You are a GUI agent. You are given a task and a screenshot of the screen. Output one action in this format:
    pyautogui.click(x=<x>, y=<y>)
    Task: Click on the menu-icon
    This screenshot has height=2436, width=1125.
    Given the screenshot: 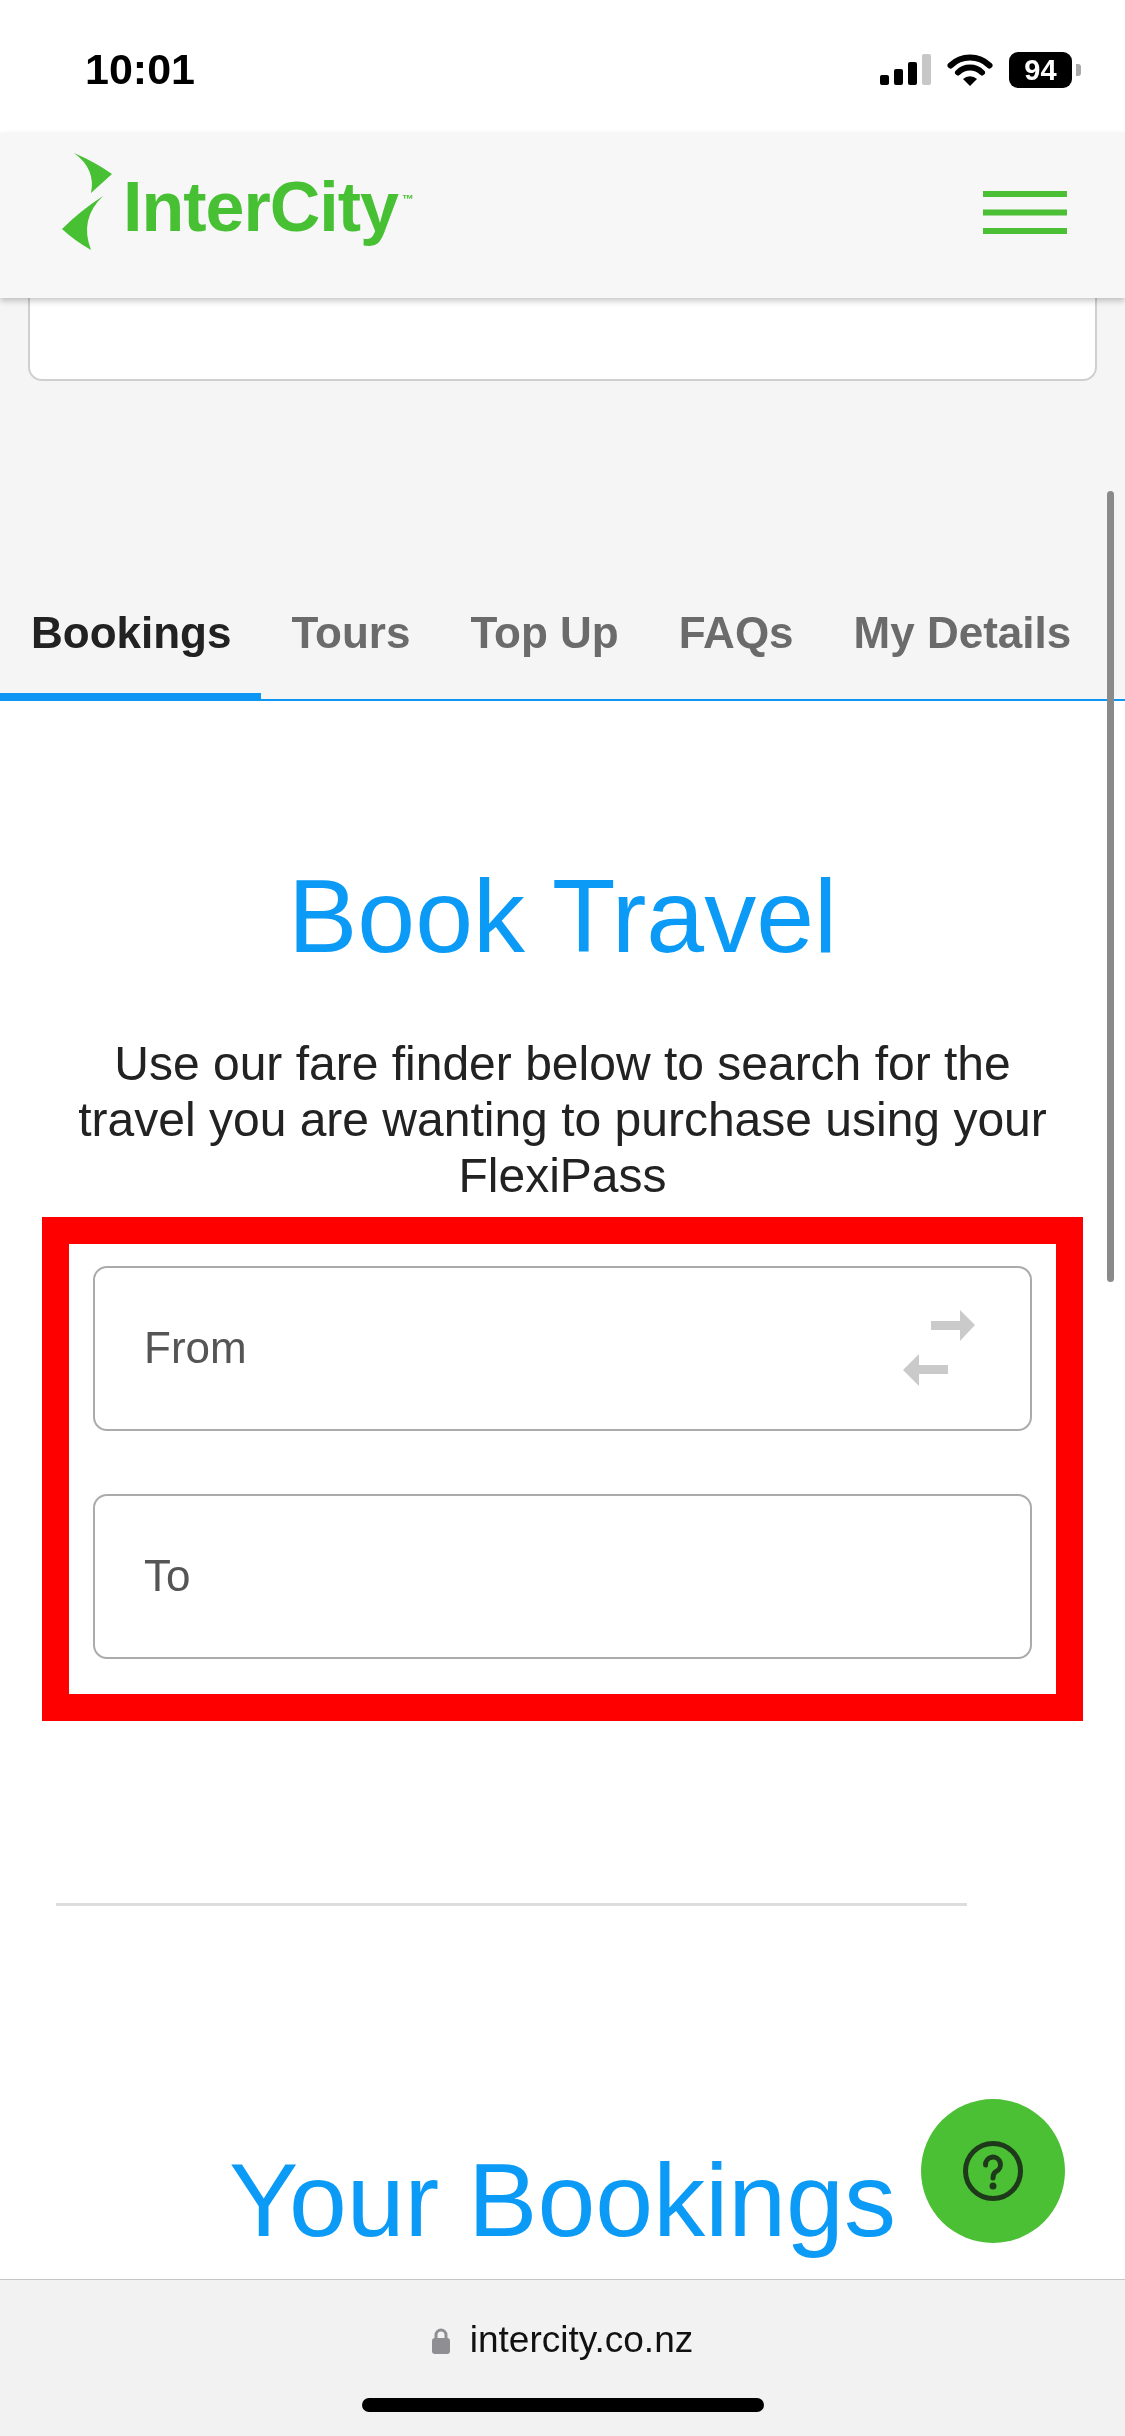 What is the action you would take?
    pyautogui.click(x=1025, y=212)
    